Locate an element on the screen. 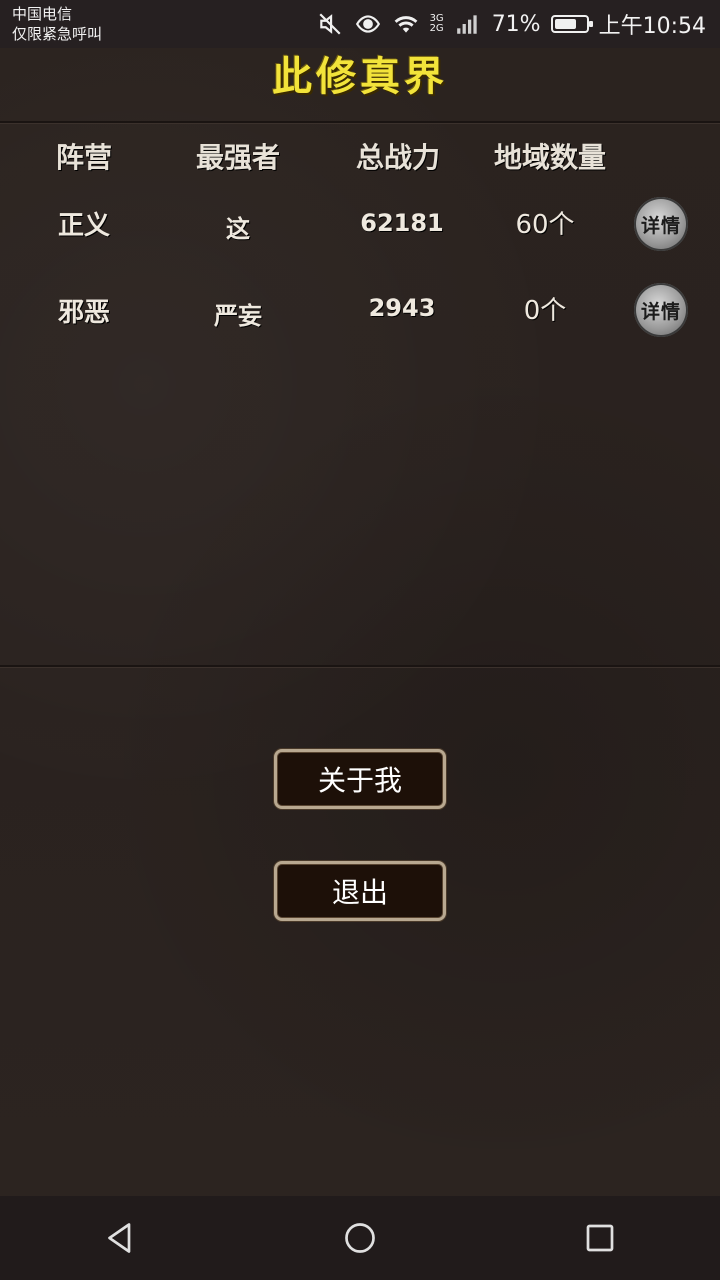 The image size is (720, 1280). exit-button: 退出 is located at coordinates (360, 891).